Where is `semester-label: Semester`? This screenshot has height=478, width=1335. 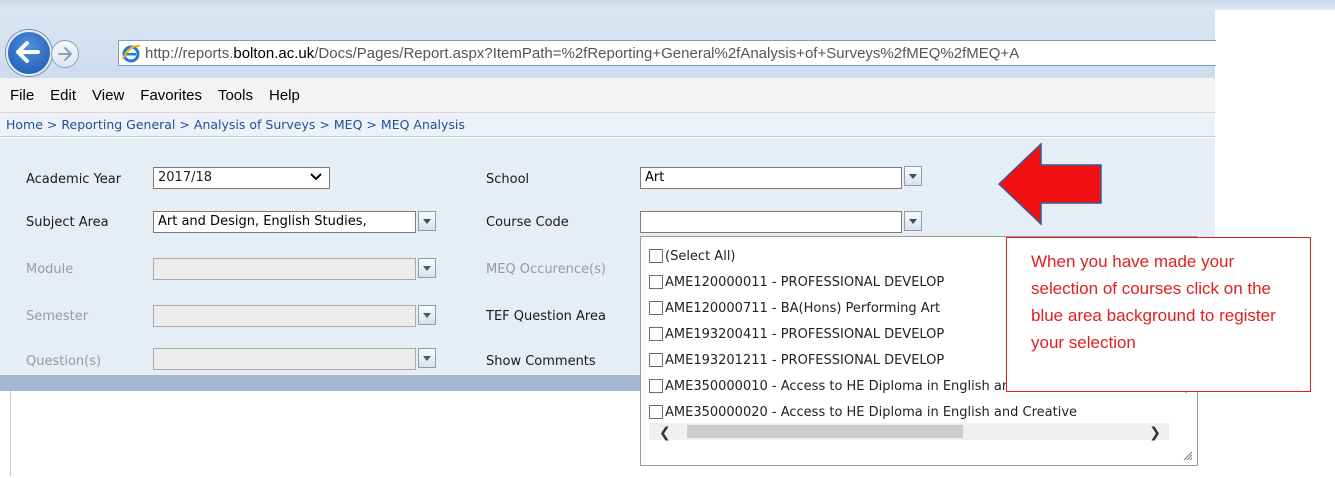 semester-label: Semester is located at coordinates (57, 316).